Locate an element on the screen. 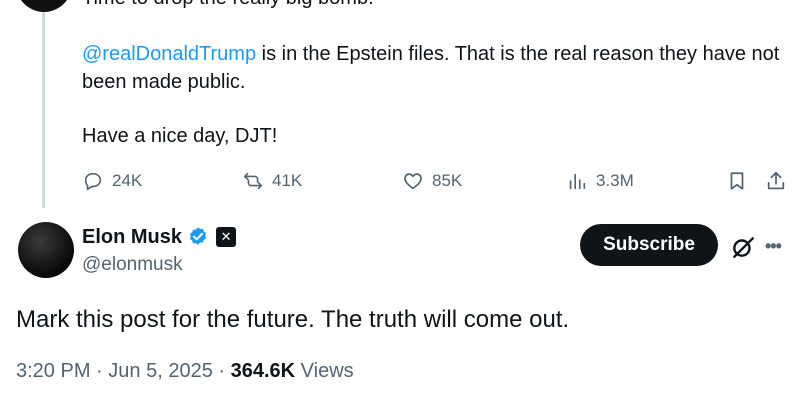  share-button is located at coordinates (776, 181).